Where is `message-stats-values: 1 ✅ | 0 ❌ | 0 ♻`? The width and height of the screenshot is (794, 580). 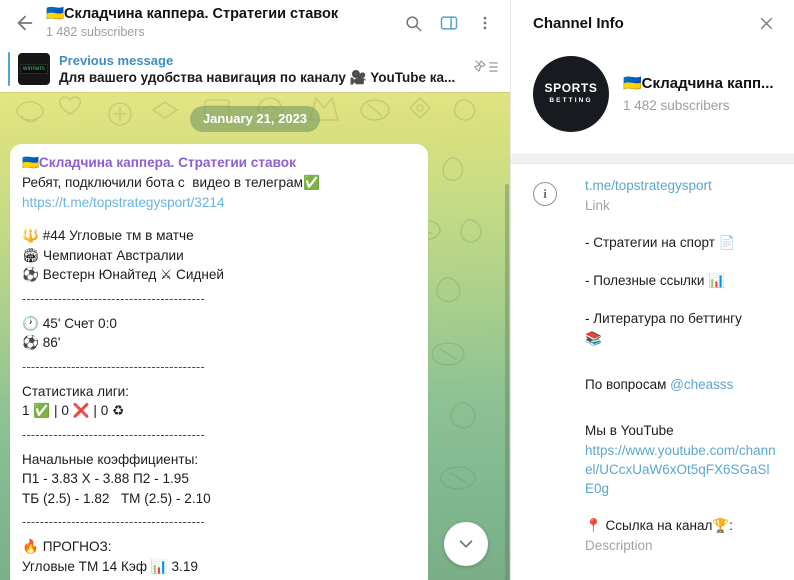 message-stats-values: 1 ✅ | 0 ❌ | 0 ♻ is located at coordinates (73, 410).